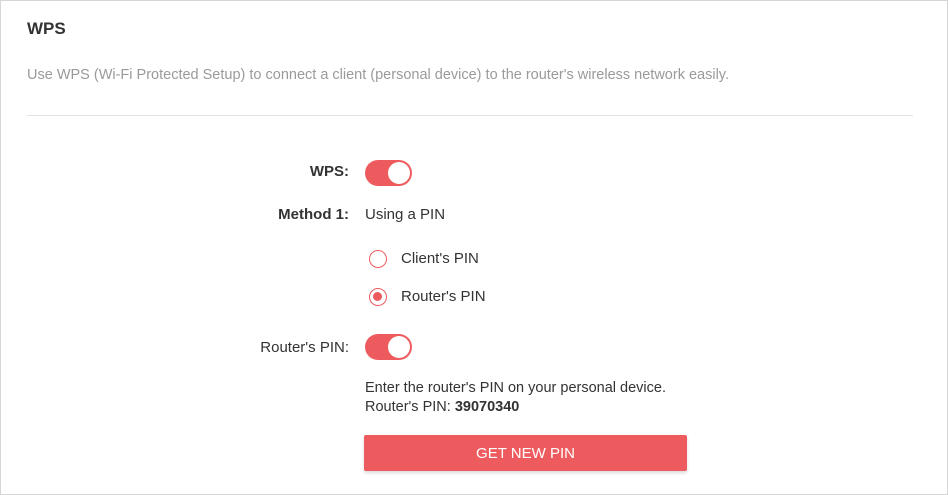 The height and width of the screenshot is (495, 948). I want to click on radio-label-routers-pin: Router's PIN, so click(443, 296).